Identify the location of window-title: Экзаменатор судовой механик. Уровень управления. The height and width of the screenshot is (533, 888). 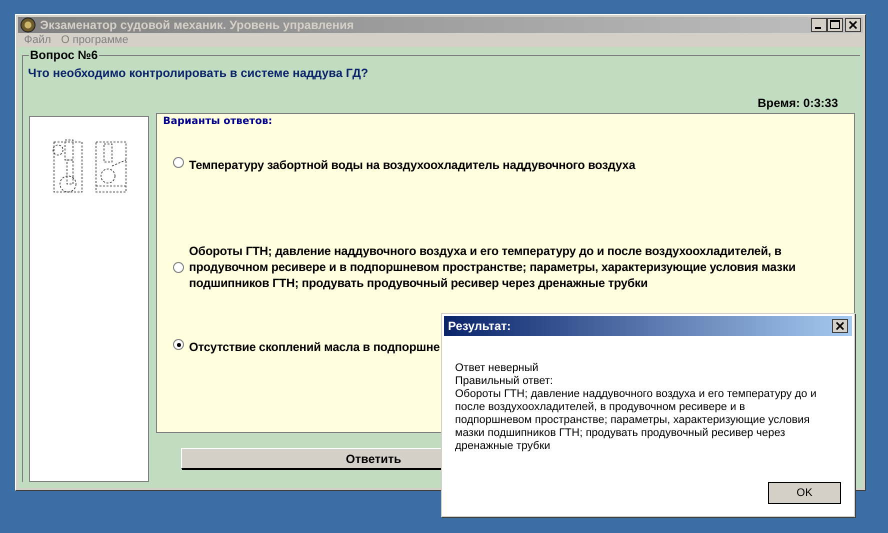
(197, 25).